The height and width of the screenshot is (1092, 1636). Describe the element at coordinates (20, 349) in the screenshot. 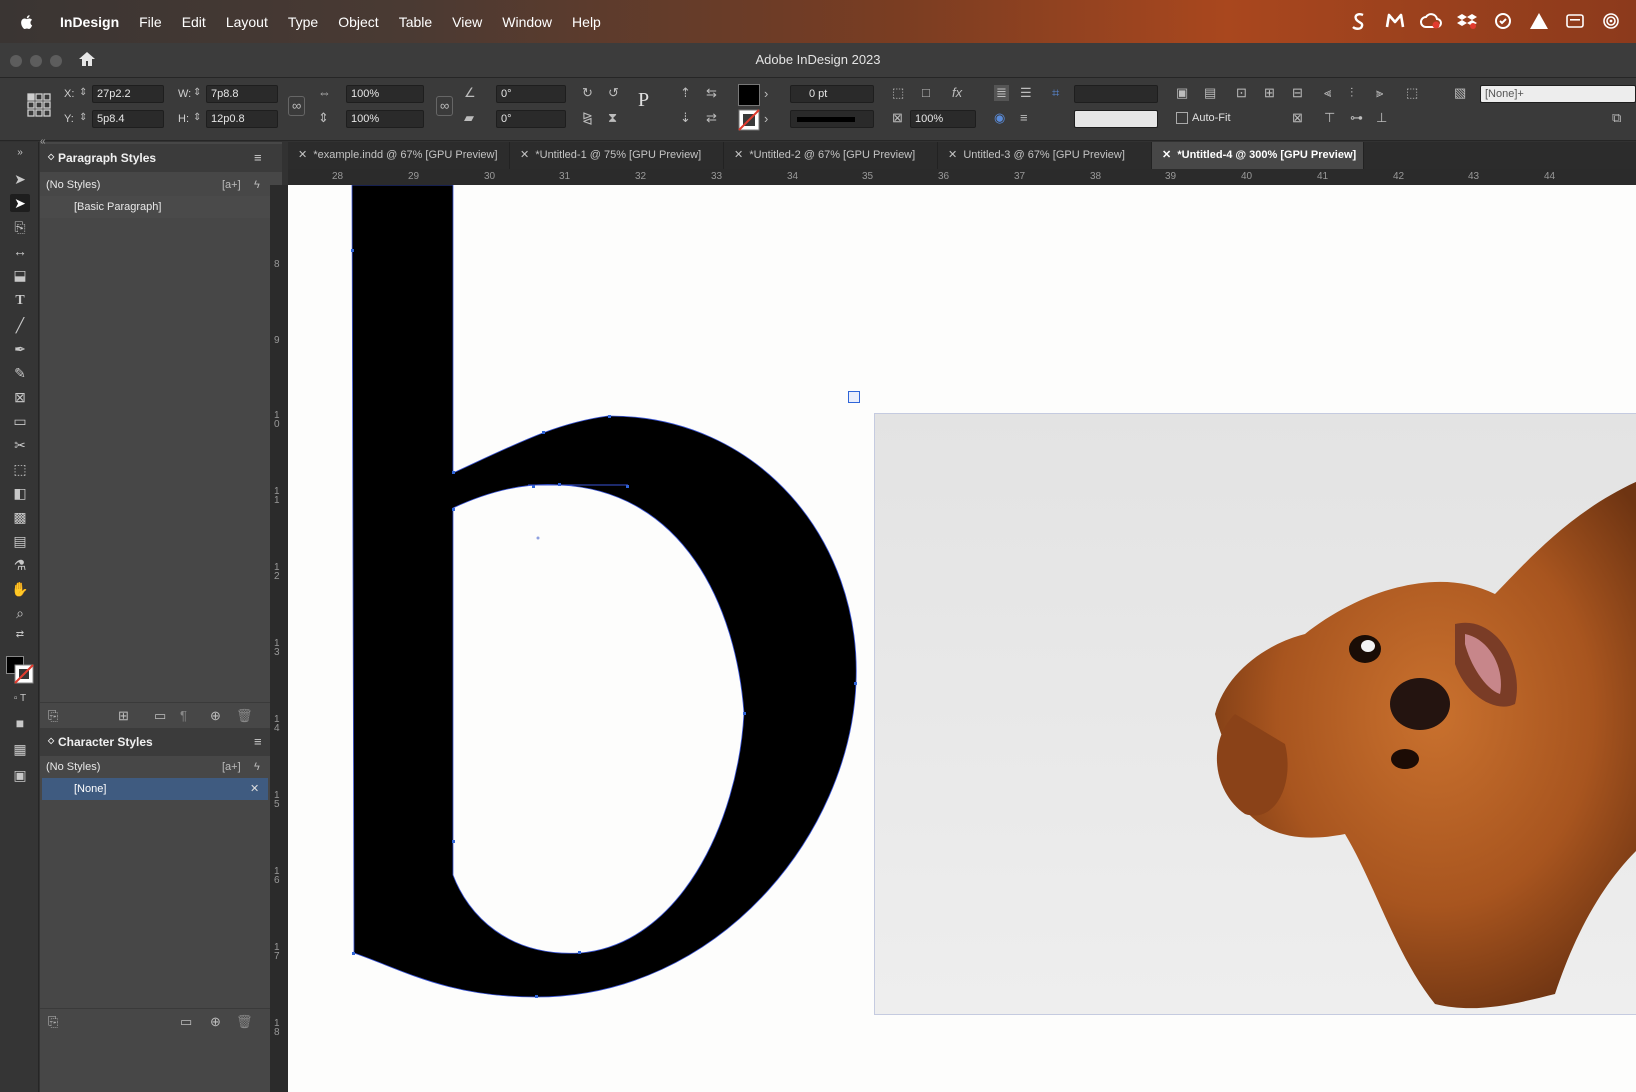

I see `pen-tool-icon: ✒` at that location.